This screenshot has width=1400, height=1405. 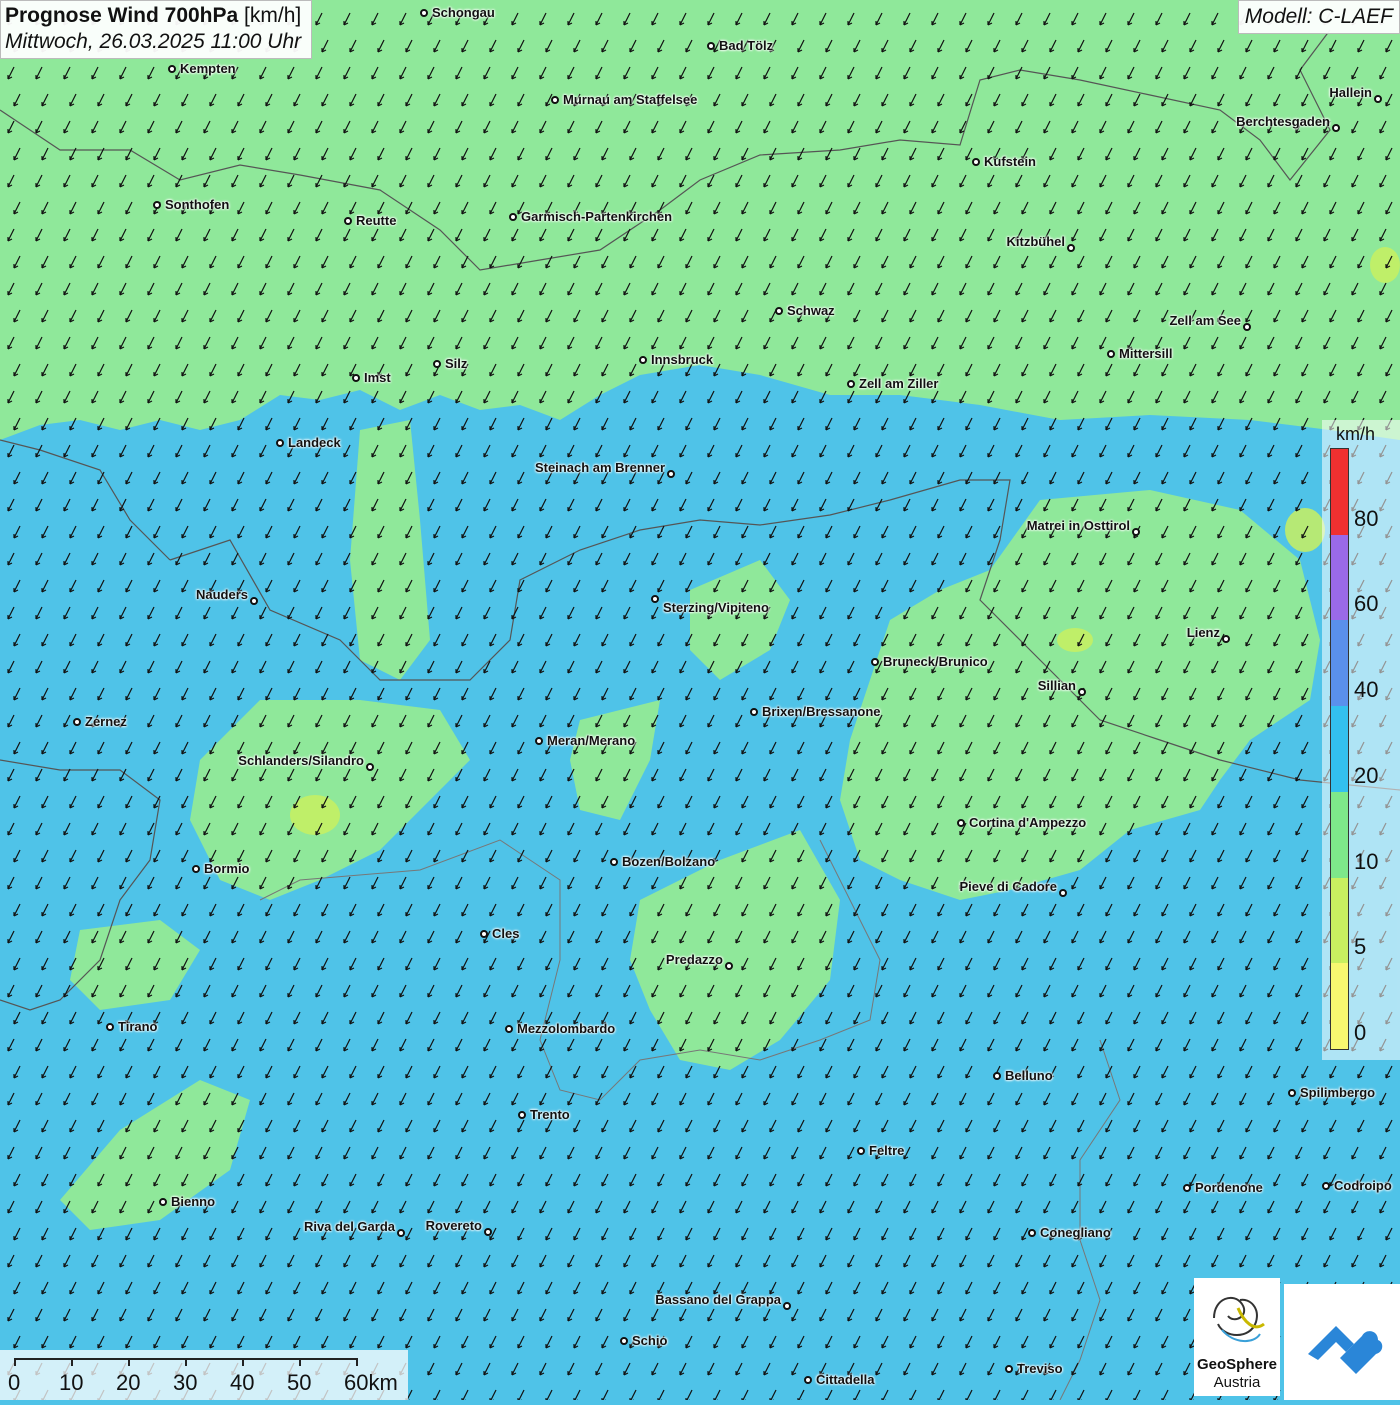 What do you see at coordinates (1338, 1092) in the screenshot?
I see `city-label: Spilimbergo` at bounding box center [1338, 1092].